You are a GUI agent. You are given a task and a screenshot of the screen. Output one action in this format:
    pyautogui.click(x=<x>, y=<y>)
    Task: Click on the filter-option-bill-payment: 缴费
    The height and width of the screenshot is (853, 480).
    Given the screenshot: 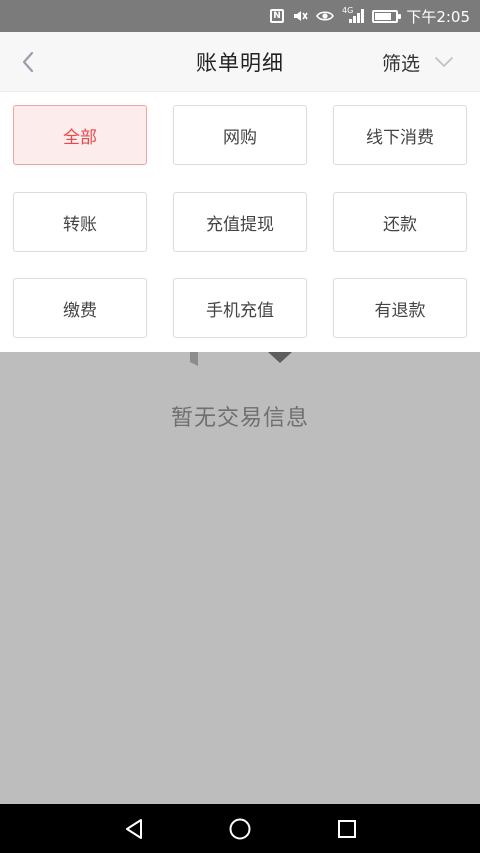 What is the action you would take?
    pyautogui.click(x=80, y=308)
    